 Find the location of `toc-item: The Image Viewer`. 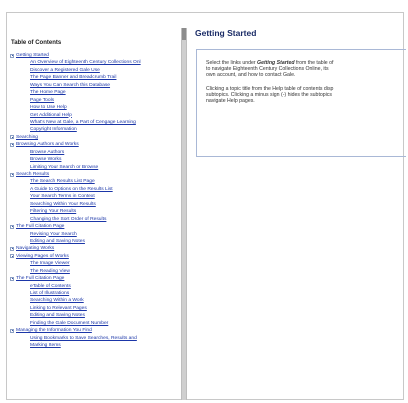

toc-item: The Image Viewer is located at coordinates (98, 263).